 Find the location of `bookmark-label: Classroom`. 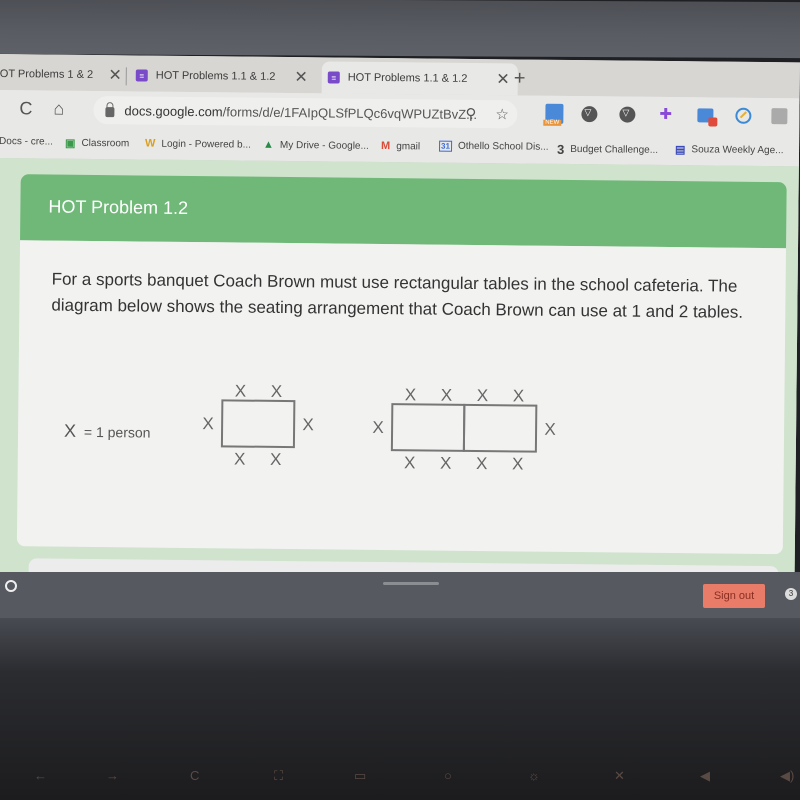

bookmark-label: Classroom is located at coordinates (105, 143).